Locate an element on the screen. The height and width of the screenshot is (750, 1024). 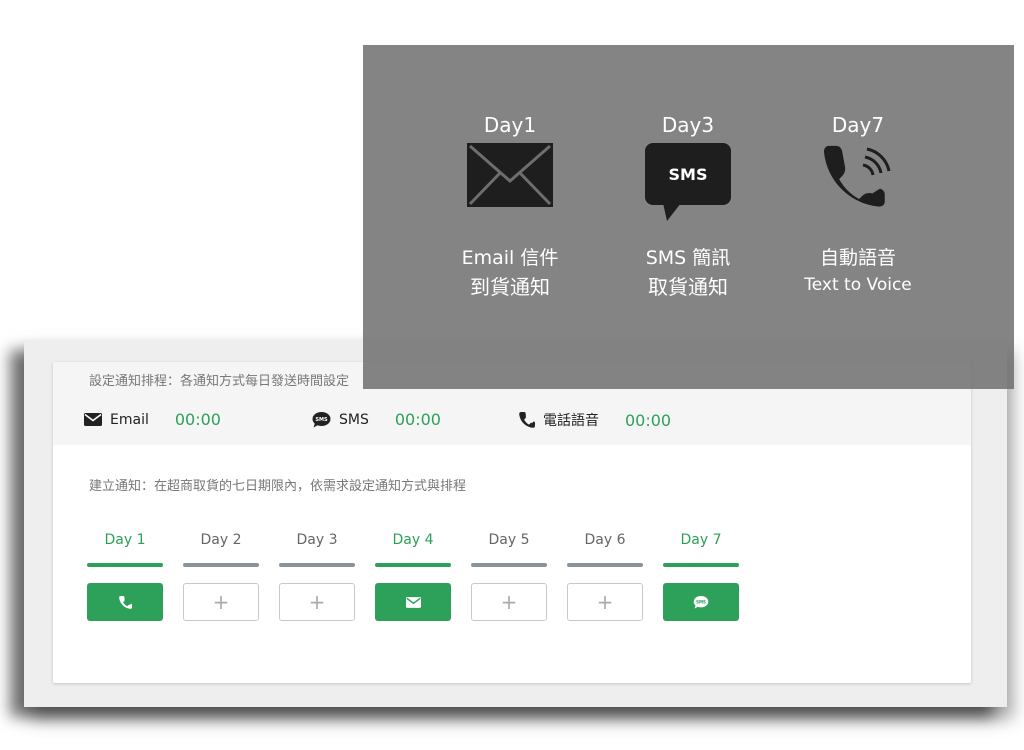
overlay-day: Day1 is located at coordinates (510, 125).